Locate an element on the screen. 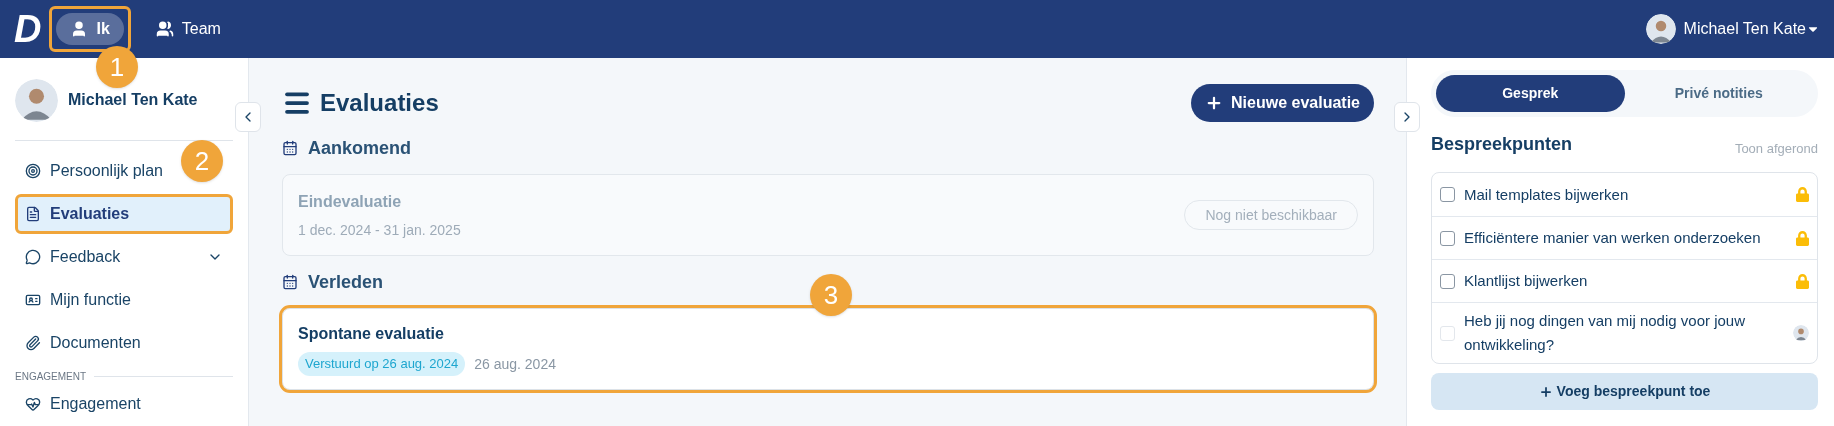 The height and width of the screenshot is (426, 1834). people-icon is located at coordinates (164, 29).